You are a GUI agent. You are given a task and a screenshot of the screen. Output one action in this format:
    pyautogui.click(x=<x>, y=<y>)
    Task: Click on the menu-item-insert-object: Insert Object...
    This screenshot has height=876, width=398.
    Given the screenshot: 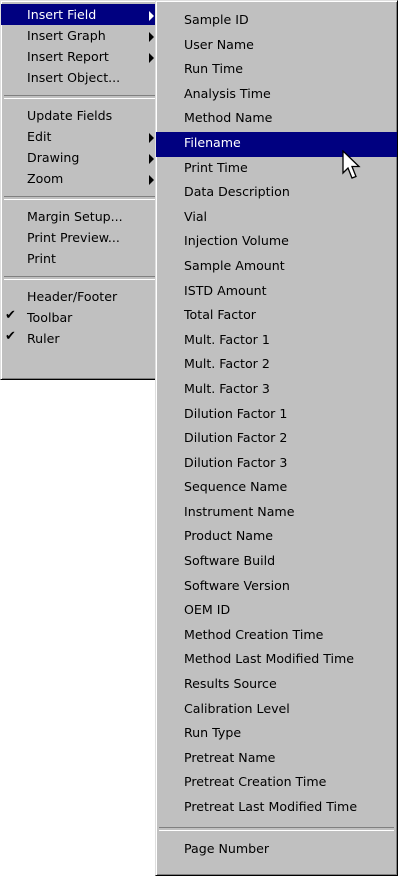 What is the action you would take?
    pyautogui.click(x=84, y=77)
    